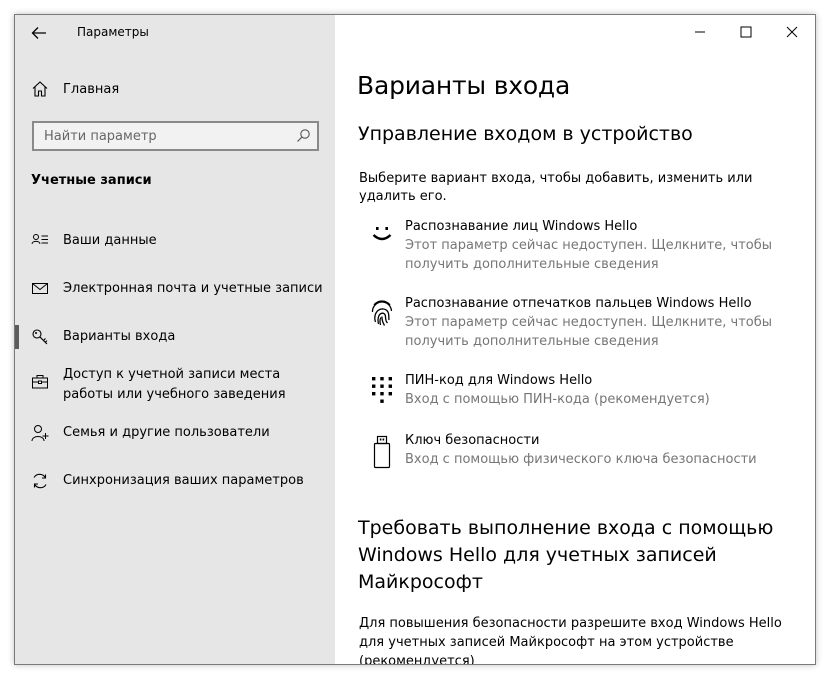 Image resolution: width=830 pixels, height=679 pixels. I want to click on back-arrow-icon, so click(38, 33).